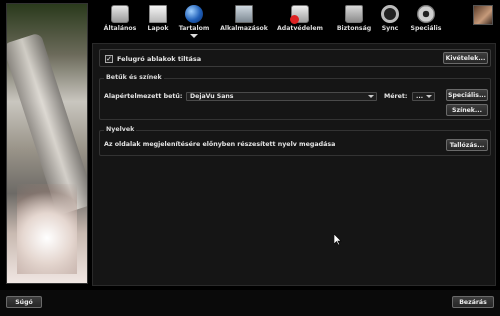 The image size is (500, 316). Describe the element at coordinates (390, 14) in the screenshot. I see `sync-icon` at that location.